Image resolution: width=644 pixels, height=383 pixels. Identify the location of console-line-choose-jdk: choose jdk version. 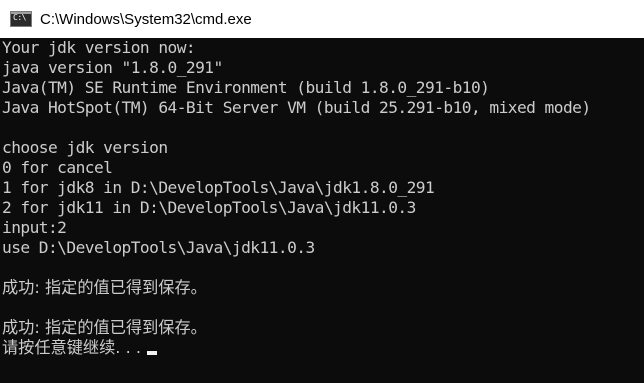
(85, 147).